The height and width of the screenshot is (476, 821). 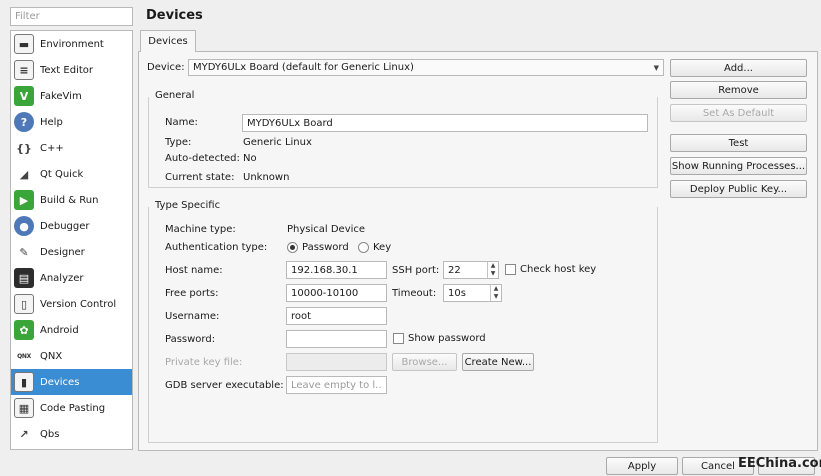 What do you see at coordinates (78, 304) in the screenshot?
I see `sidebar-item-label: Version Control` at bounding box center [78, 304].